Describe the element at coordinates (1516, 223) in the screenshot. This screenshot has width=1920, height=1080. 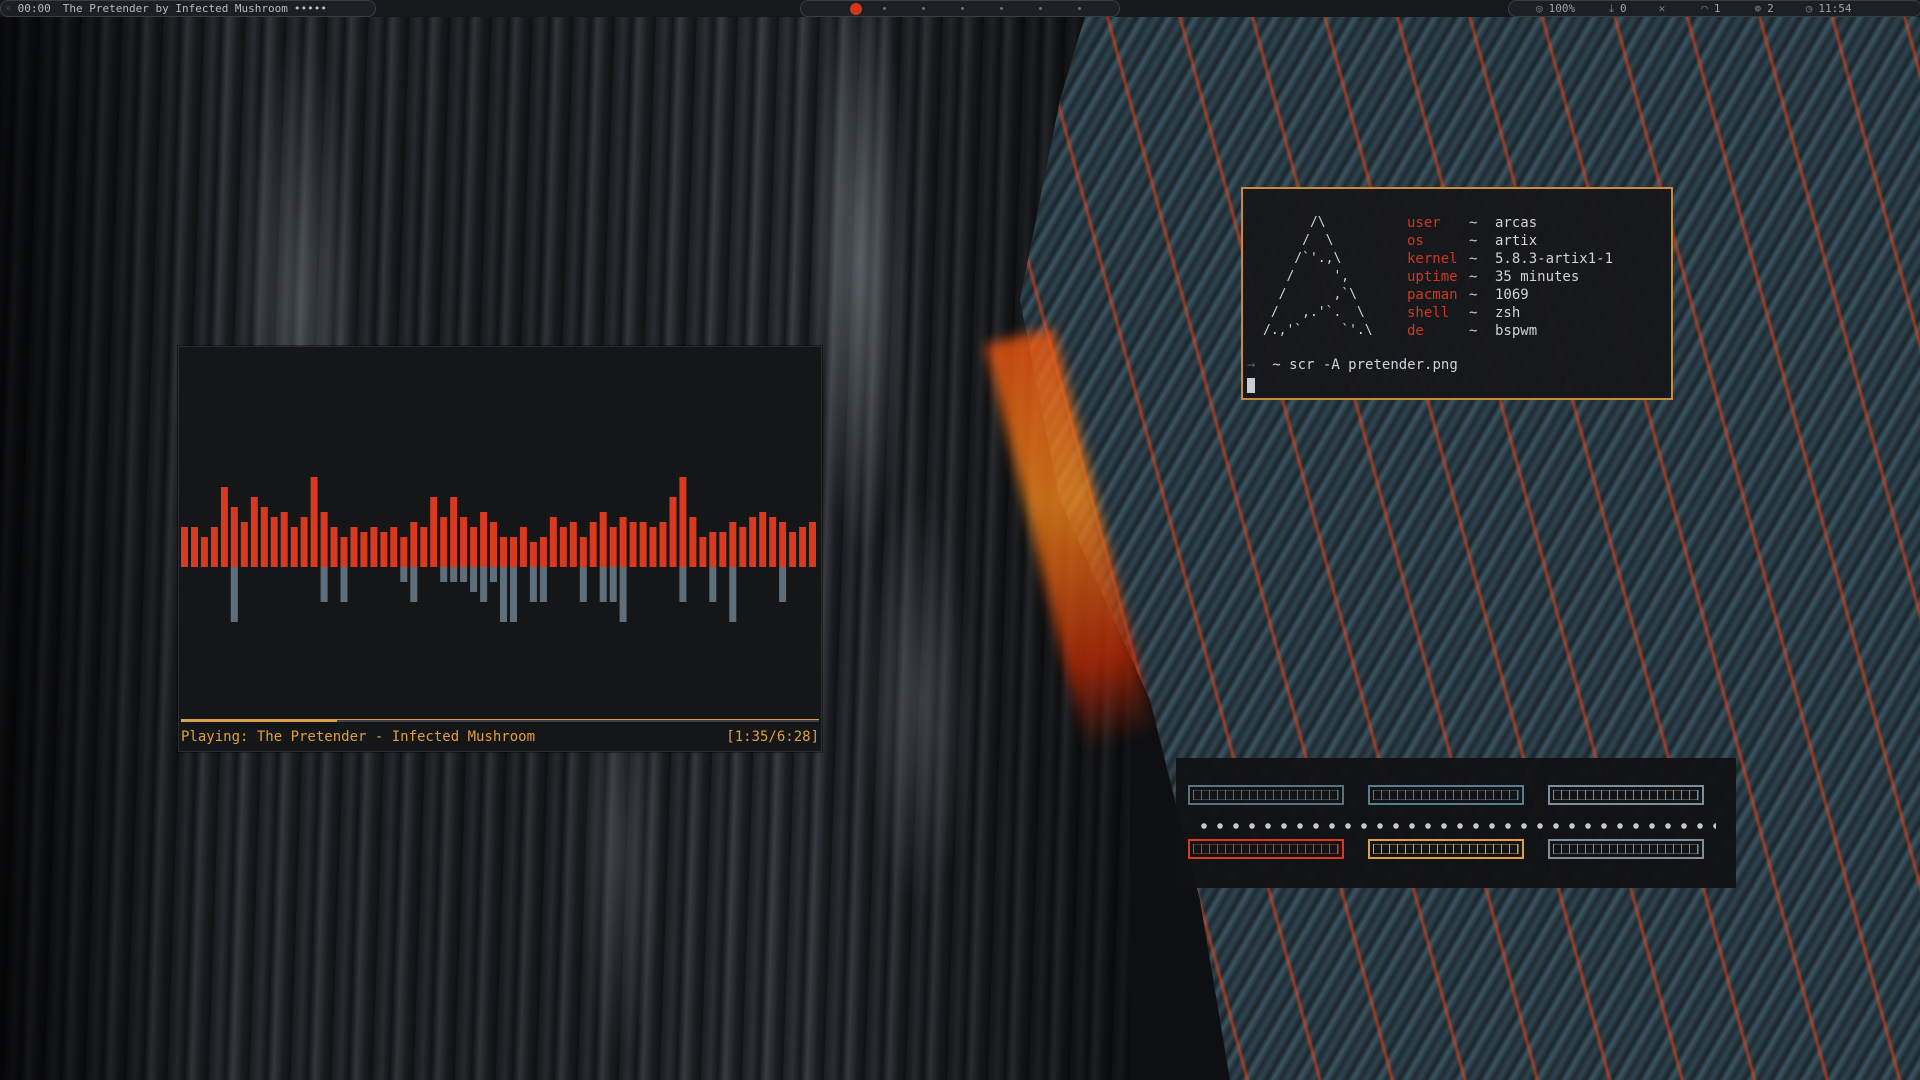
I see `info-value: arcas` at that location.